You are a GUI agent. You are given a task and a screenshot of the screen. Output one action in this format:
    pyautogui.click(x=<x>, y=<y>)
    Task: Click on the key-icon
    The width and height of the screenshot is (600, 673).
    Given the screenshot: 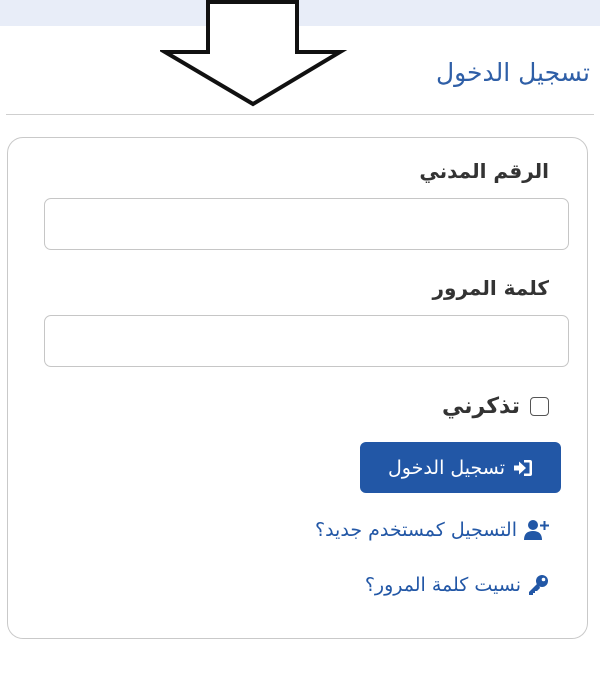 What is the action you would take?
    pyautogui.click(x=538, y=585)
    